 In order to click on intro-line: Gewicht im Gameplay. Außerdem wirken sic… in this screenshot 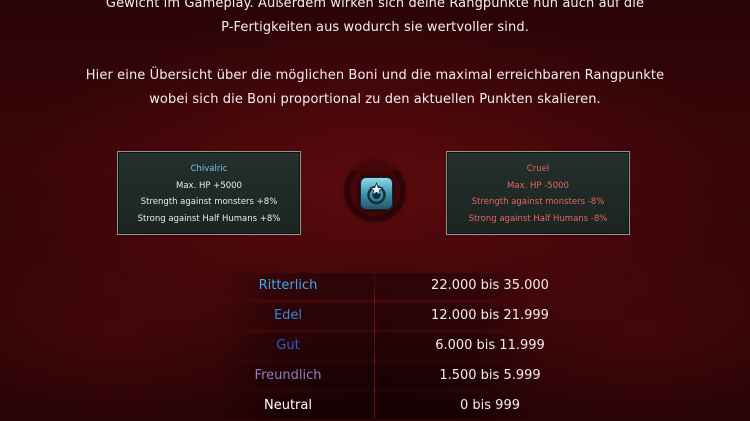, I will do `click(375, 5)`.